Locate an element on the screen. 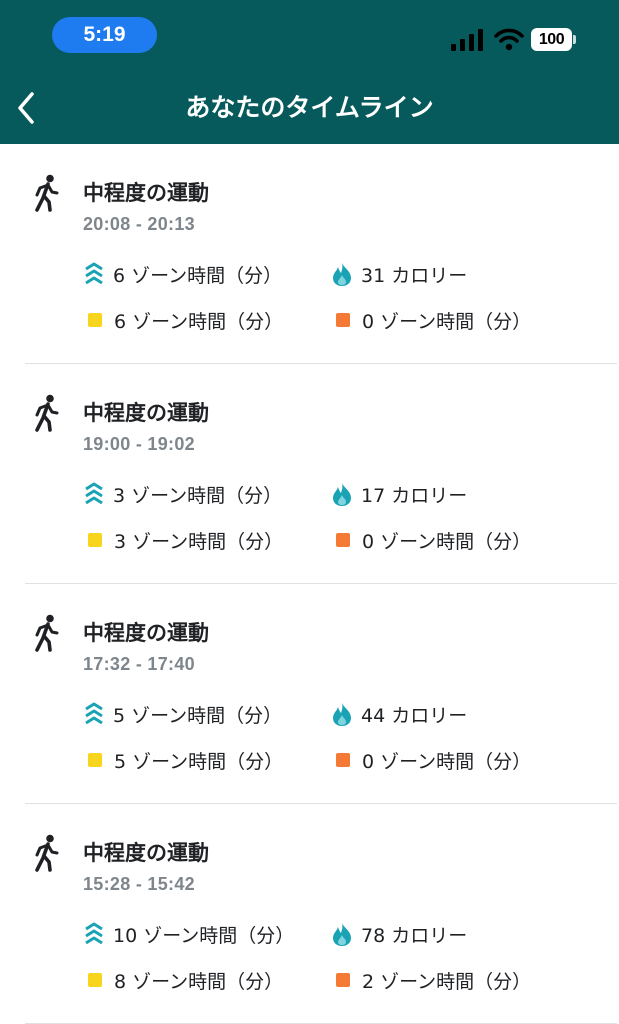  active-zone-minutes: 3 ゾーン時間（分） is located at coordinates (182, 494).